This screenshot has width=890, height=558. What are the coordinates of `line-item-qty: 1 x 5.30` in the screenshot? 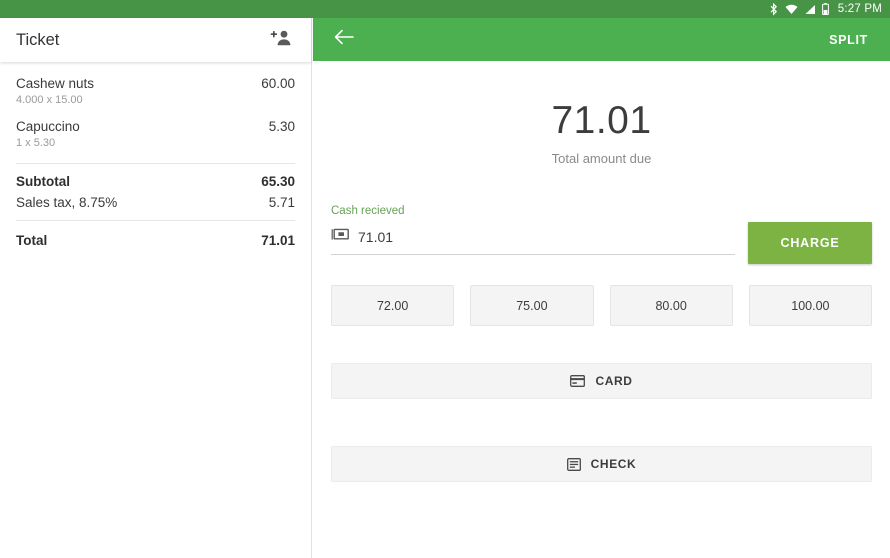 It's located at (36, 143).